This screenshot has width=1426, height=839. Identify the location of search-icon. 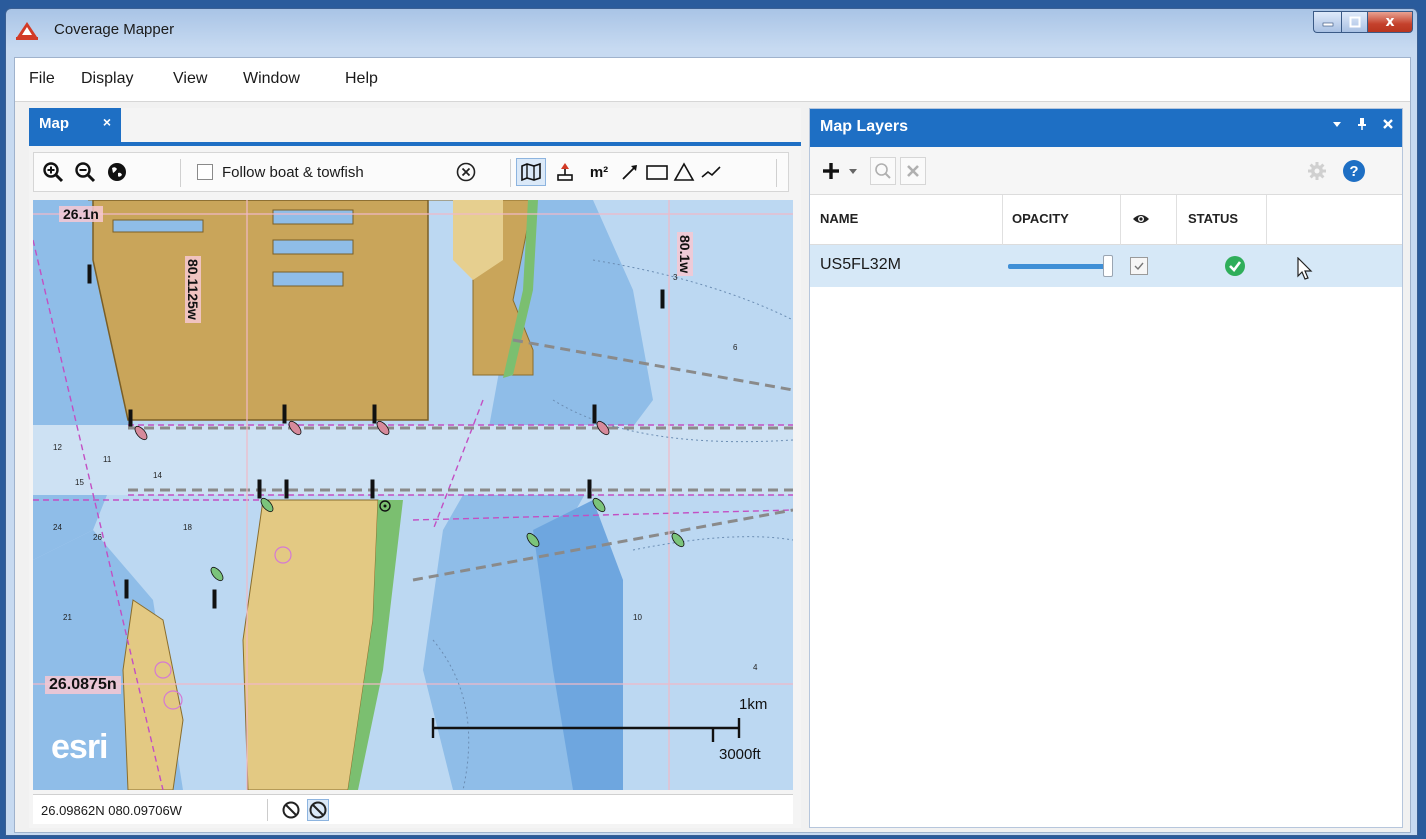
(883, 171).